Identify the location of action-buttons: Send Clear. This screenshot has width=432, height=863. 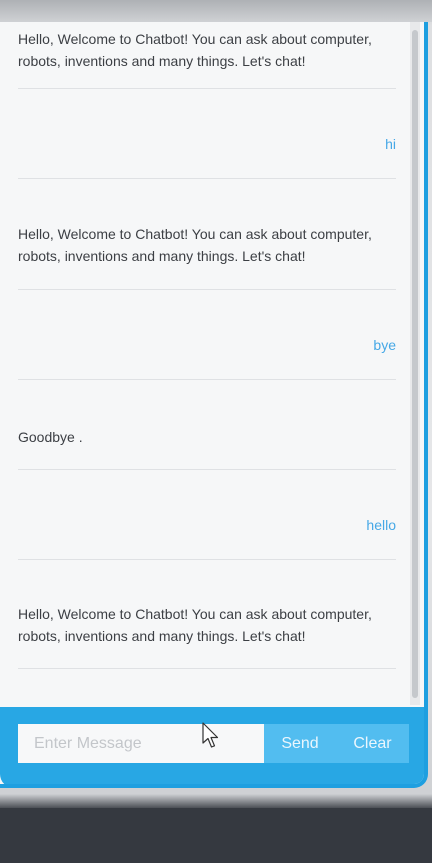
(336, 743).